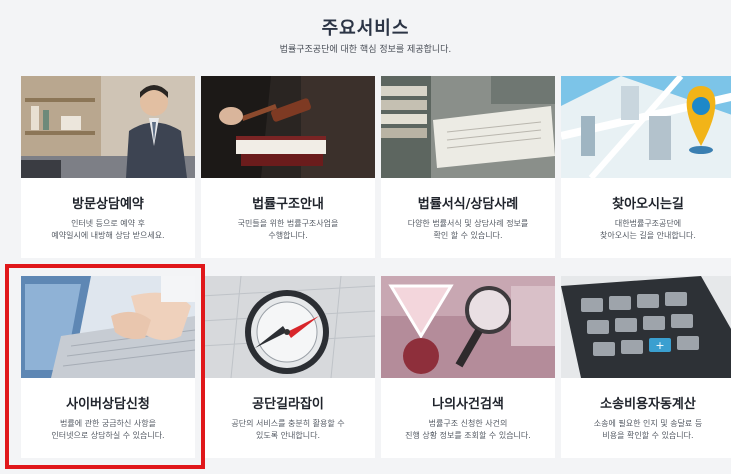 The height and width of the screenshot is (474, 731). I want to click on service-description: 법률구조 신청한 사건의 진행 상황 정보를 조회할 수 있습니다., so click(468, 429).